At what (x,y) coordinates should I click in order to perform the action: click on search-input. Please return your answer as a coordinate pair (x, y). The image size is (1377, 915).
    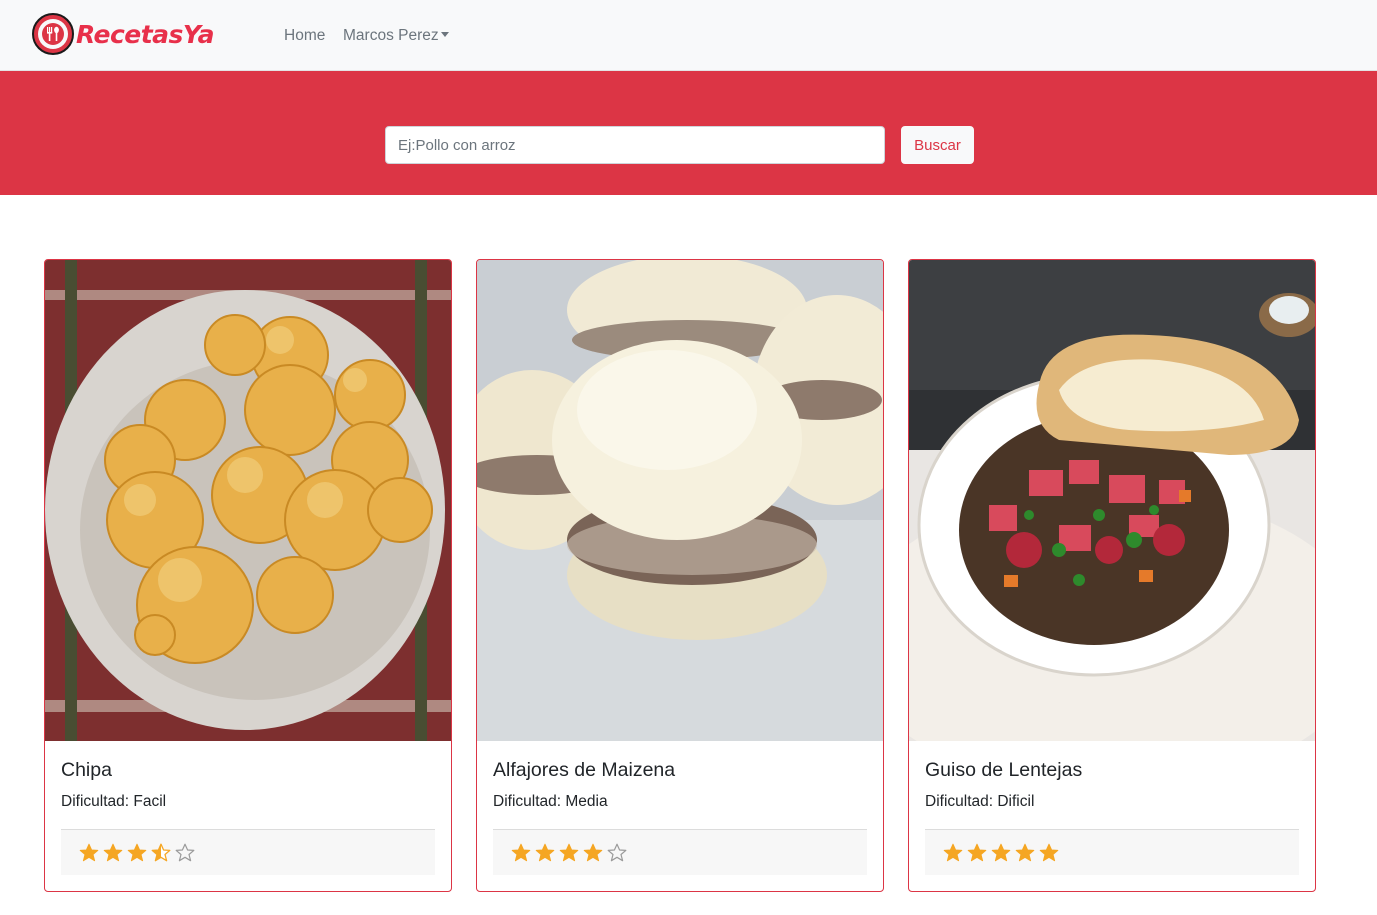
    Looking at the image, I should click on (635, 145).